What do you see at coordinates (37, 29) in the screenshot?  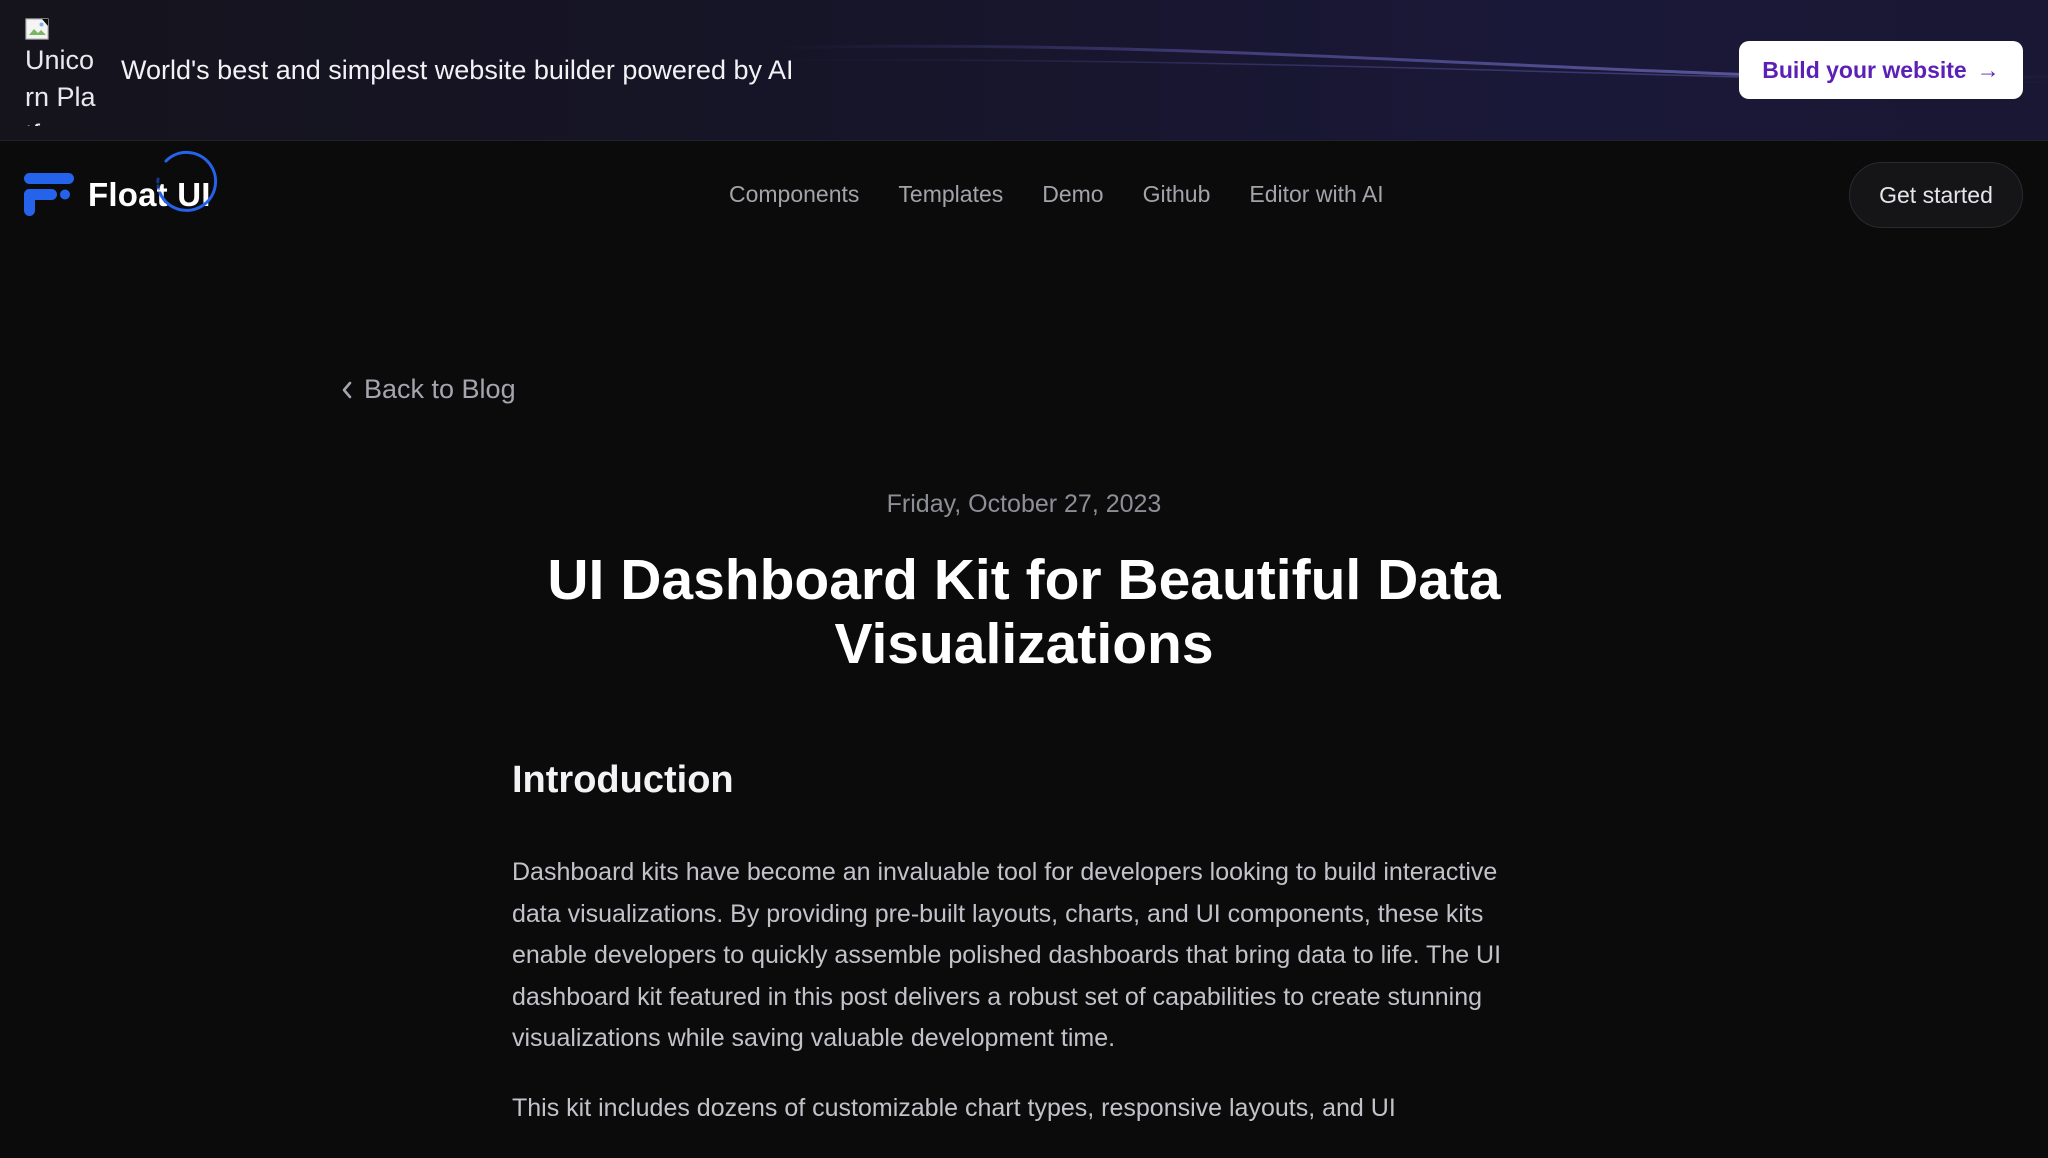 I see `broken-image-icon` at bounding box center [37, 29].